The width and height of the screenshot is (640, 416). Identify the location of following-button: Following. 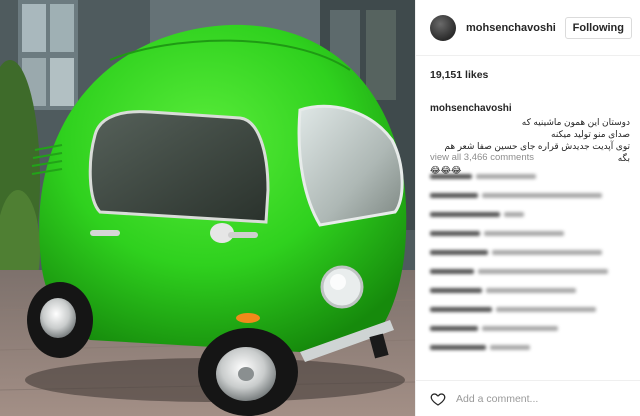
(598, 27).